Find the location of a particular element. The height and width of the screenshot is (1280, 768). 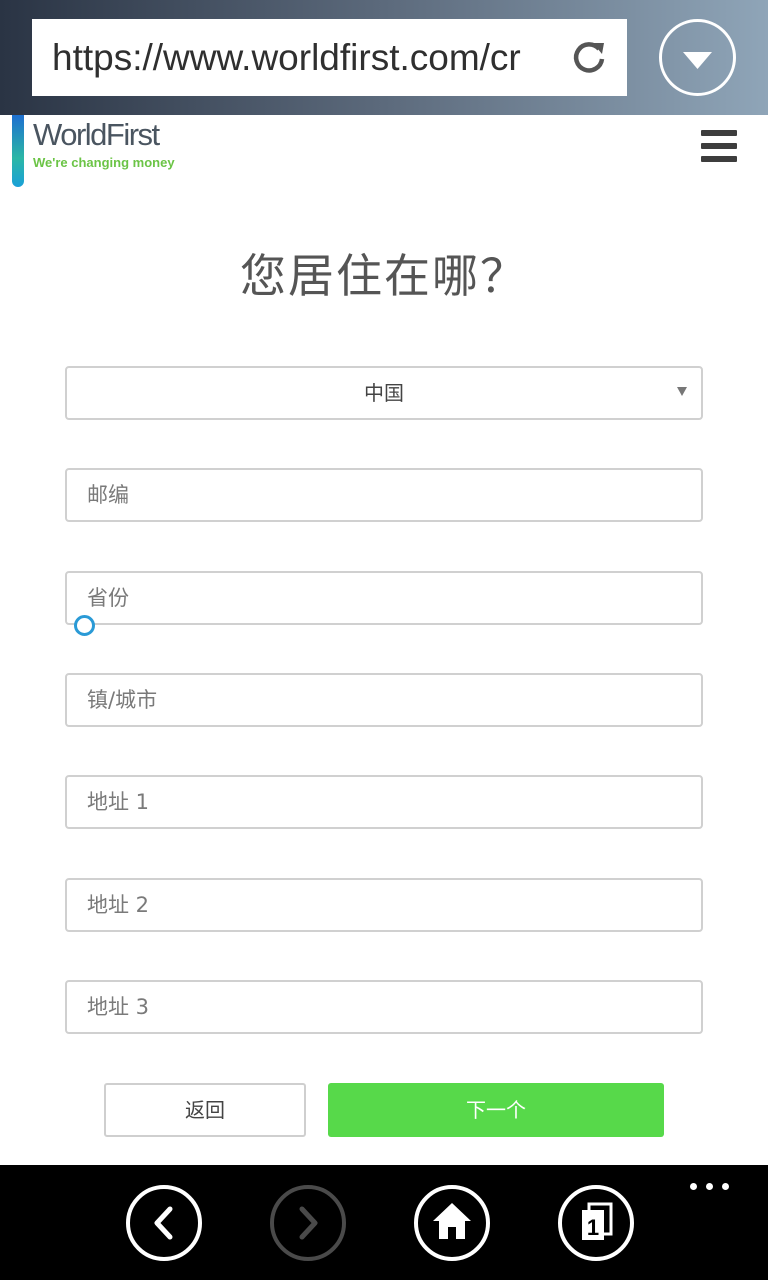

address1-field: 地址 1 is located at coordinates (384, 802).